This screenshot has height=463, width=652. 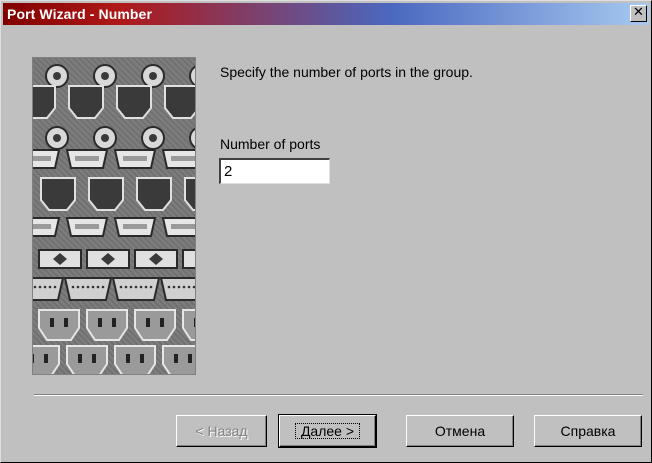 I want to click on number-of-ports-label: Number of ports, so click(x=270, y=144).